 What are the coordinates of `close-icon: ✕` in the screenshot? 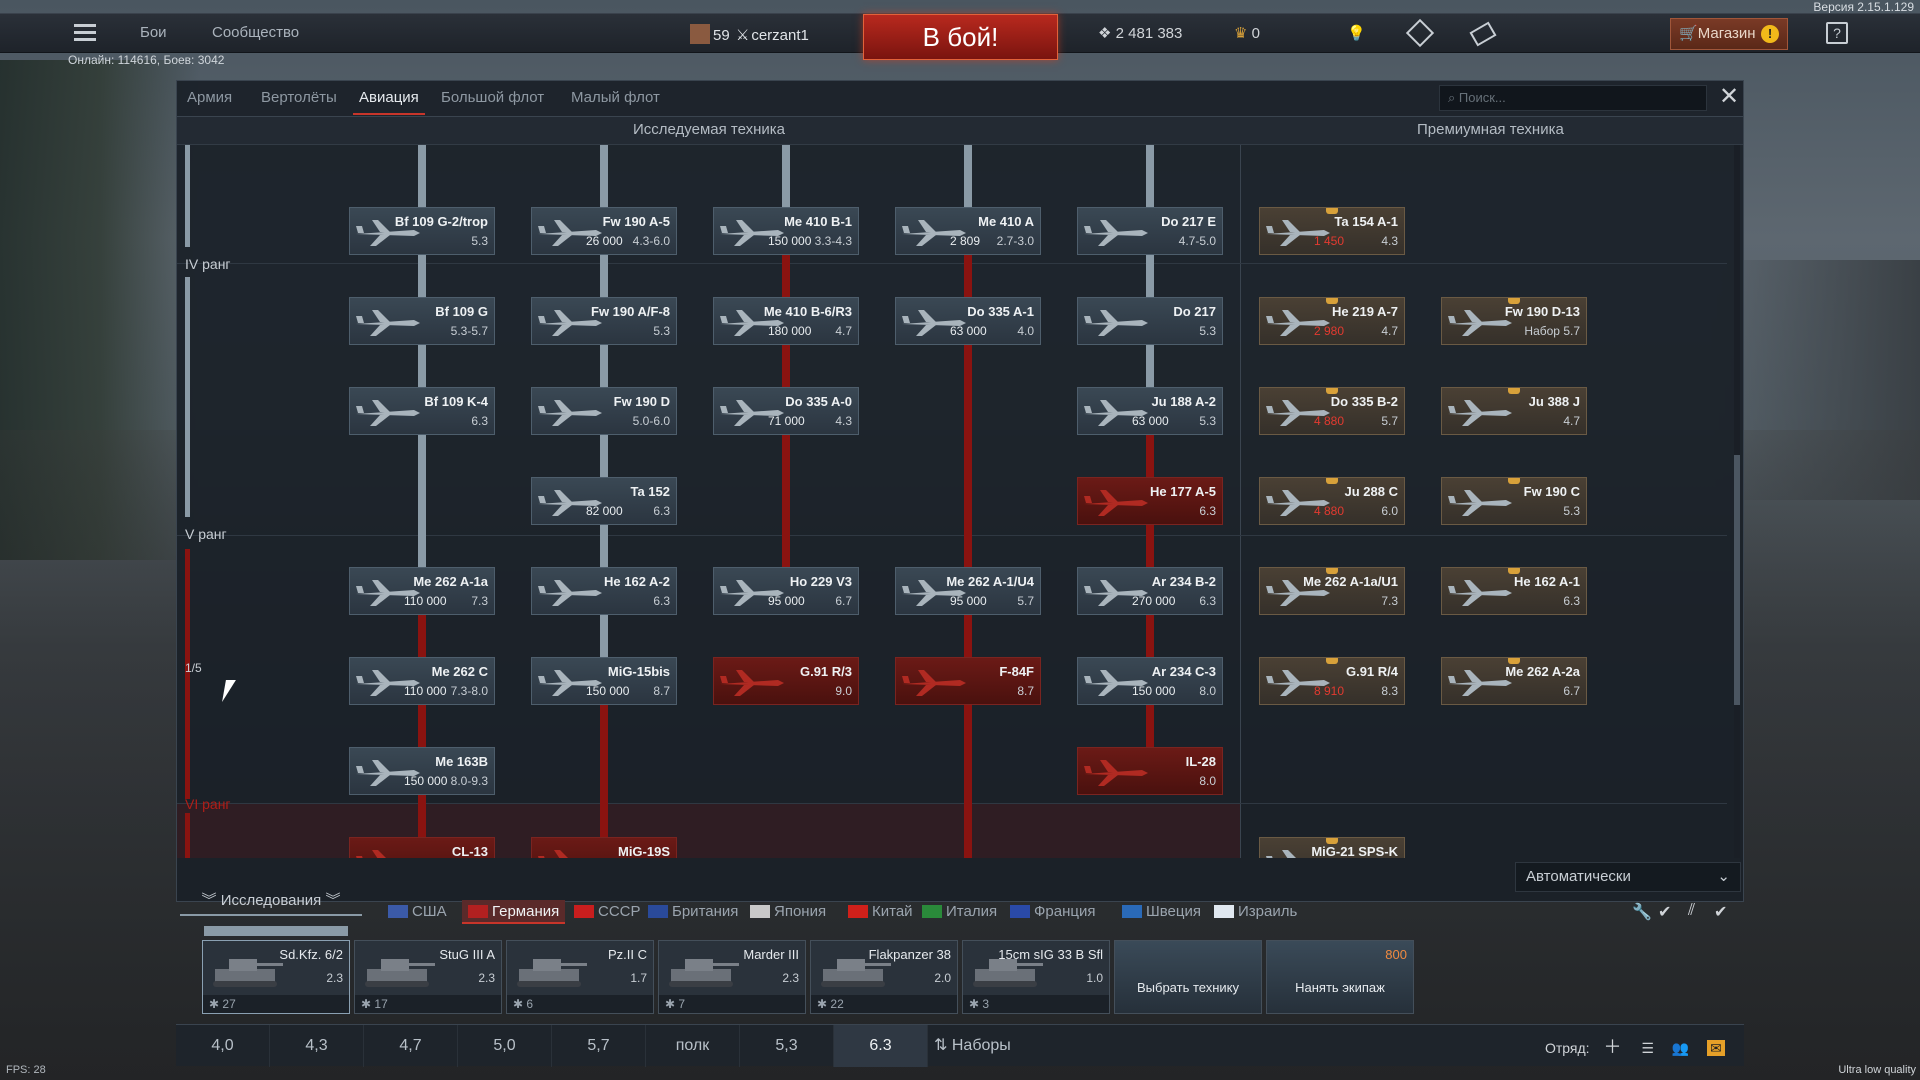 It's located at (1729, 98).